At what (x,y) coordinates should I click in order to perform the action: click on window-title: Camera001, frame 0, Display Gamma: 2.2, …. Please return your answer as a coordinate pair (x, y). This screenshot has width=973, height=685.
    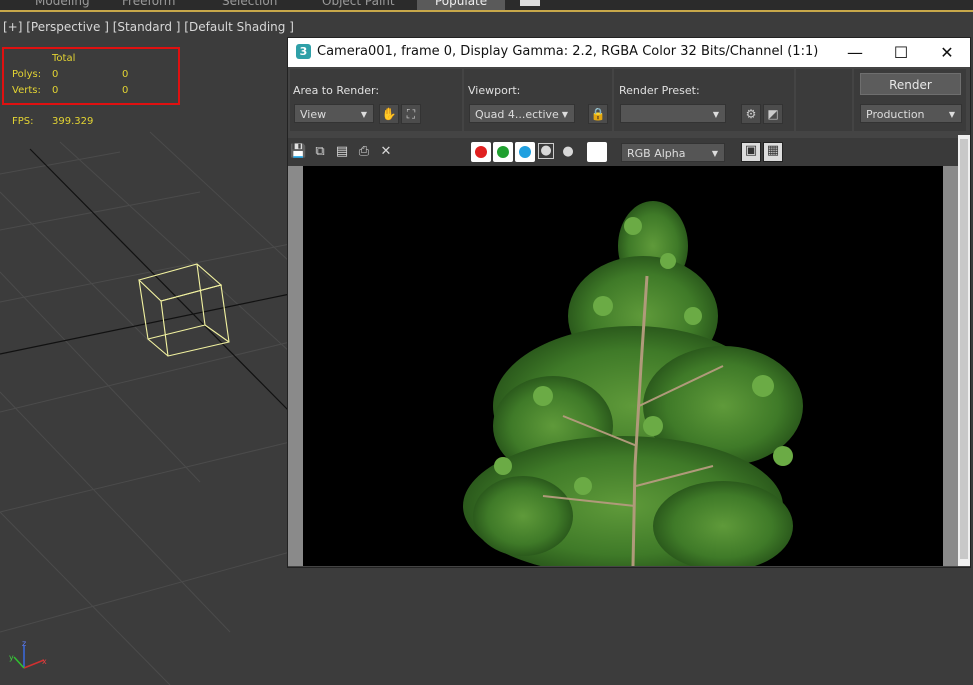
    Looking at the image, I should click on (568, 51).